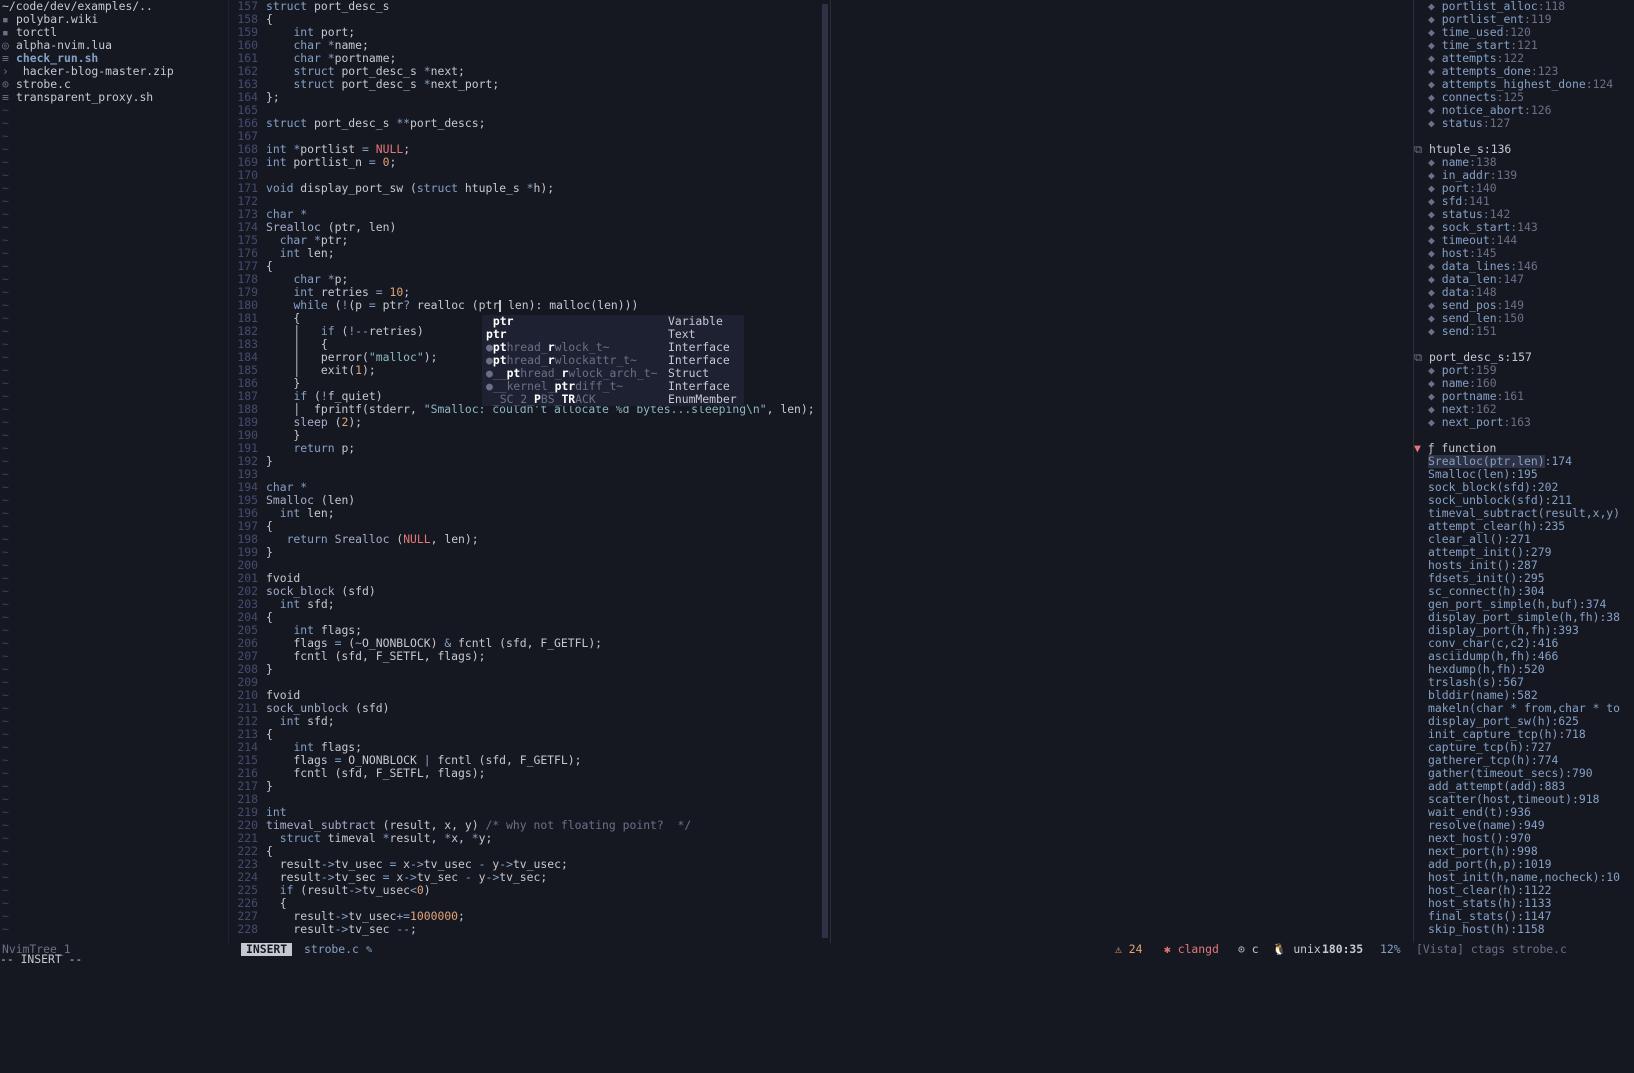 This screenshot has width=1634, height=1073. Describe the element at coordinates (530, 175) in the screenshot. I see `code-line: 170` at that location.